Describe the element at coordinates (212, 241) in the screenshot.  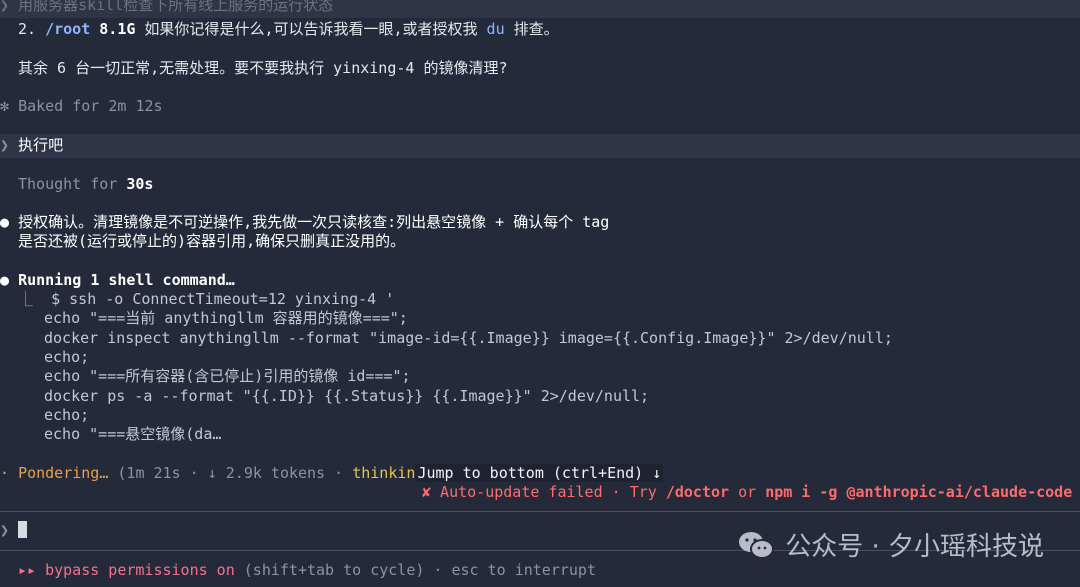
I see `assistant-line-2: 是否还被(运行或停止的)容器引用,确保只删真正没用的。` at that location.